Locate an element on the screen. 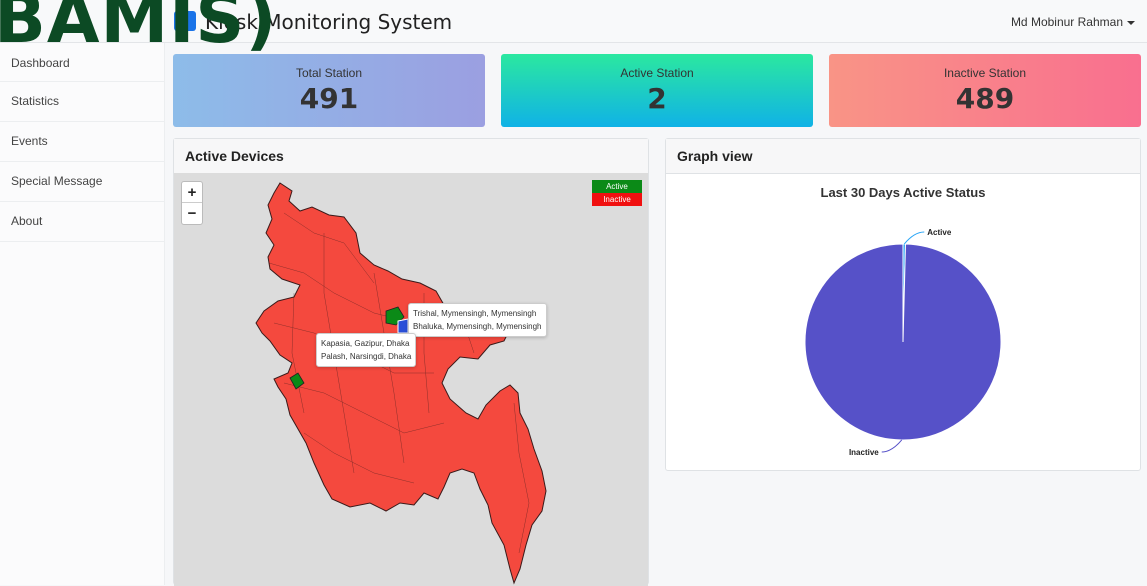 Image resolution: width=1147 pixels, height=586 pixels. total-station-card: Total Station 491 is located at coordinates (329, 90).